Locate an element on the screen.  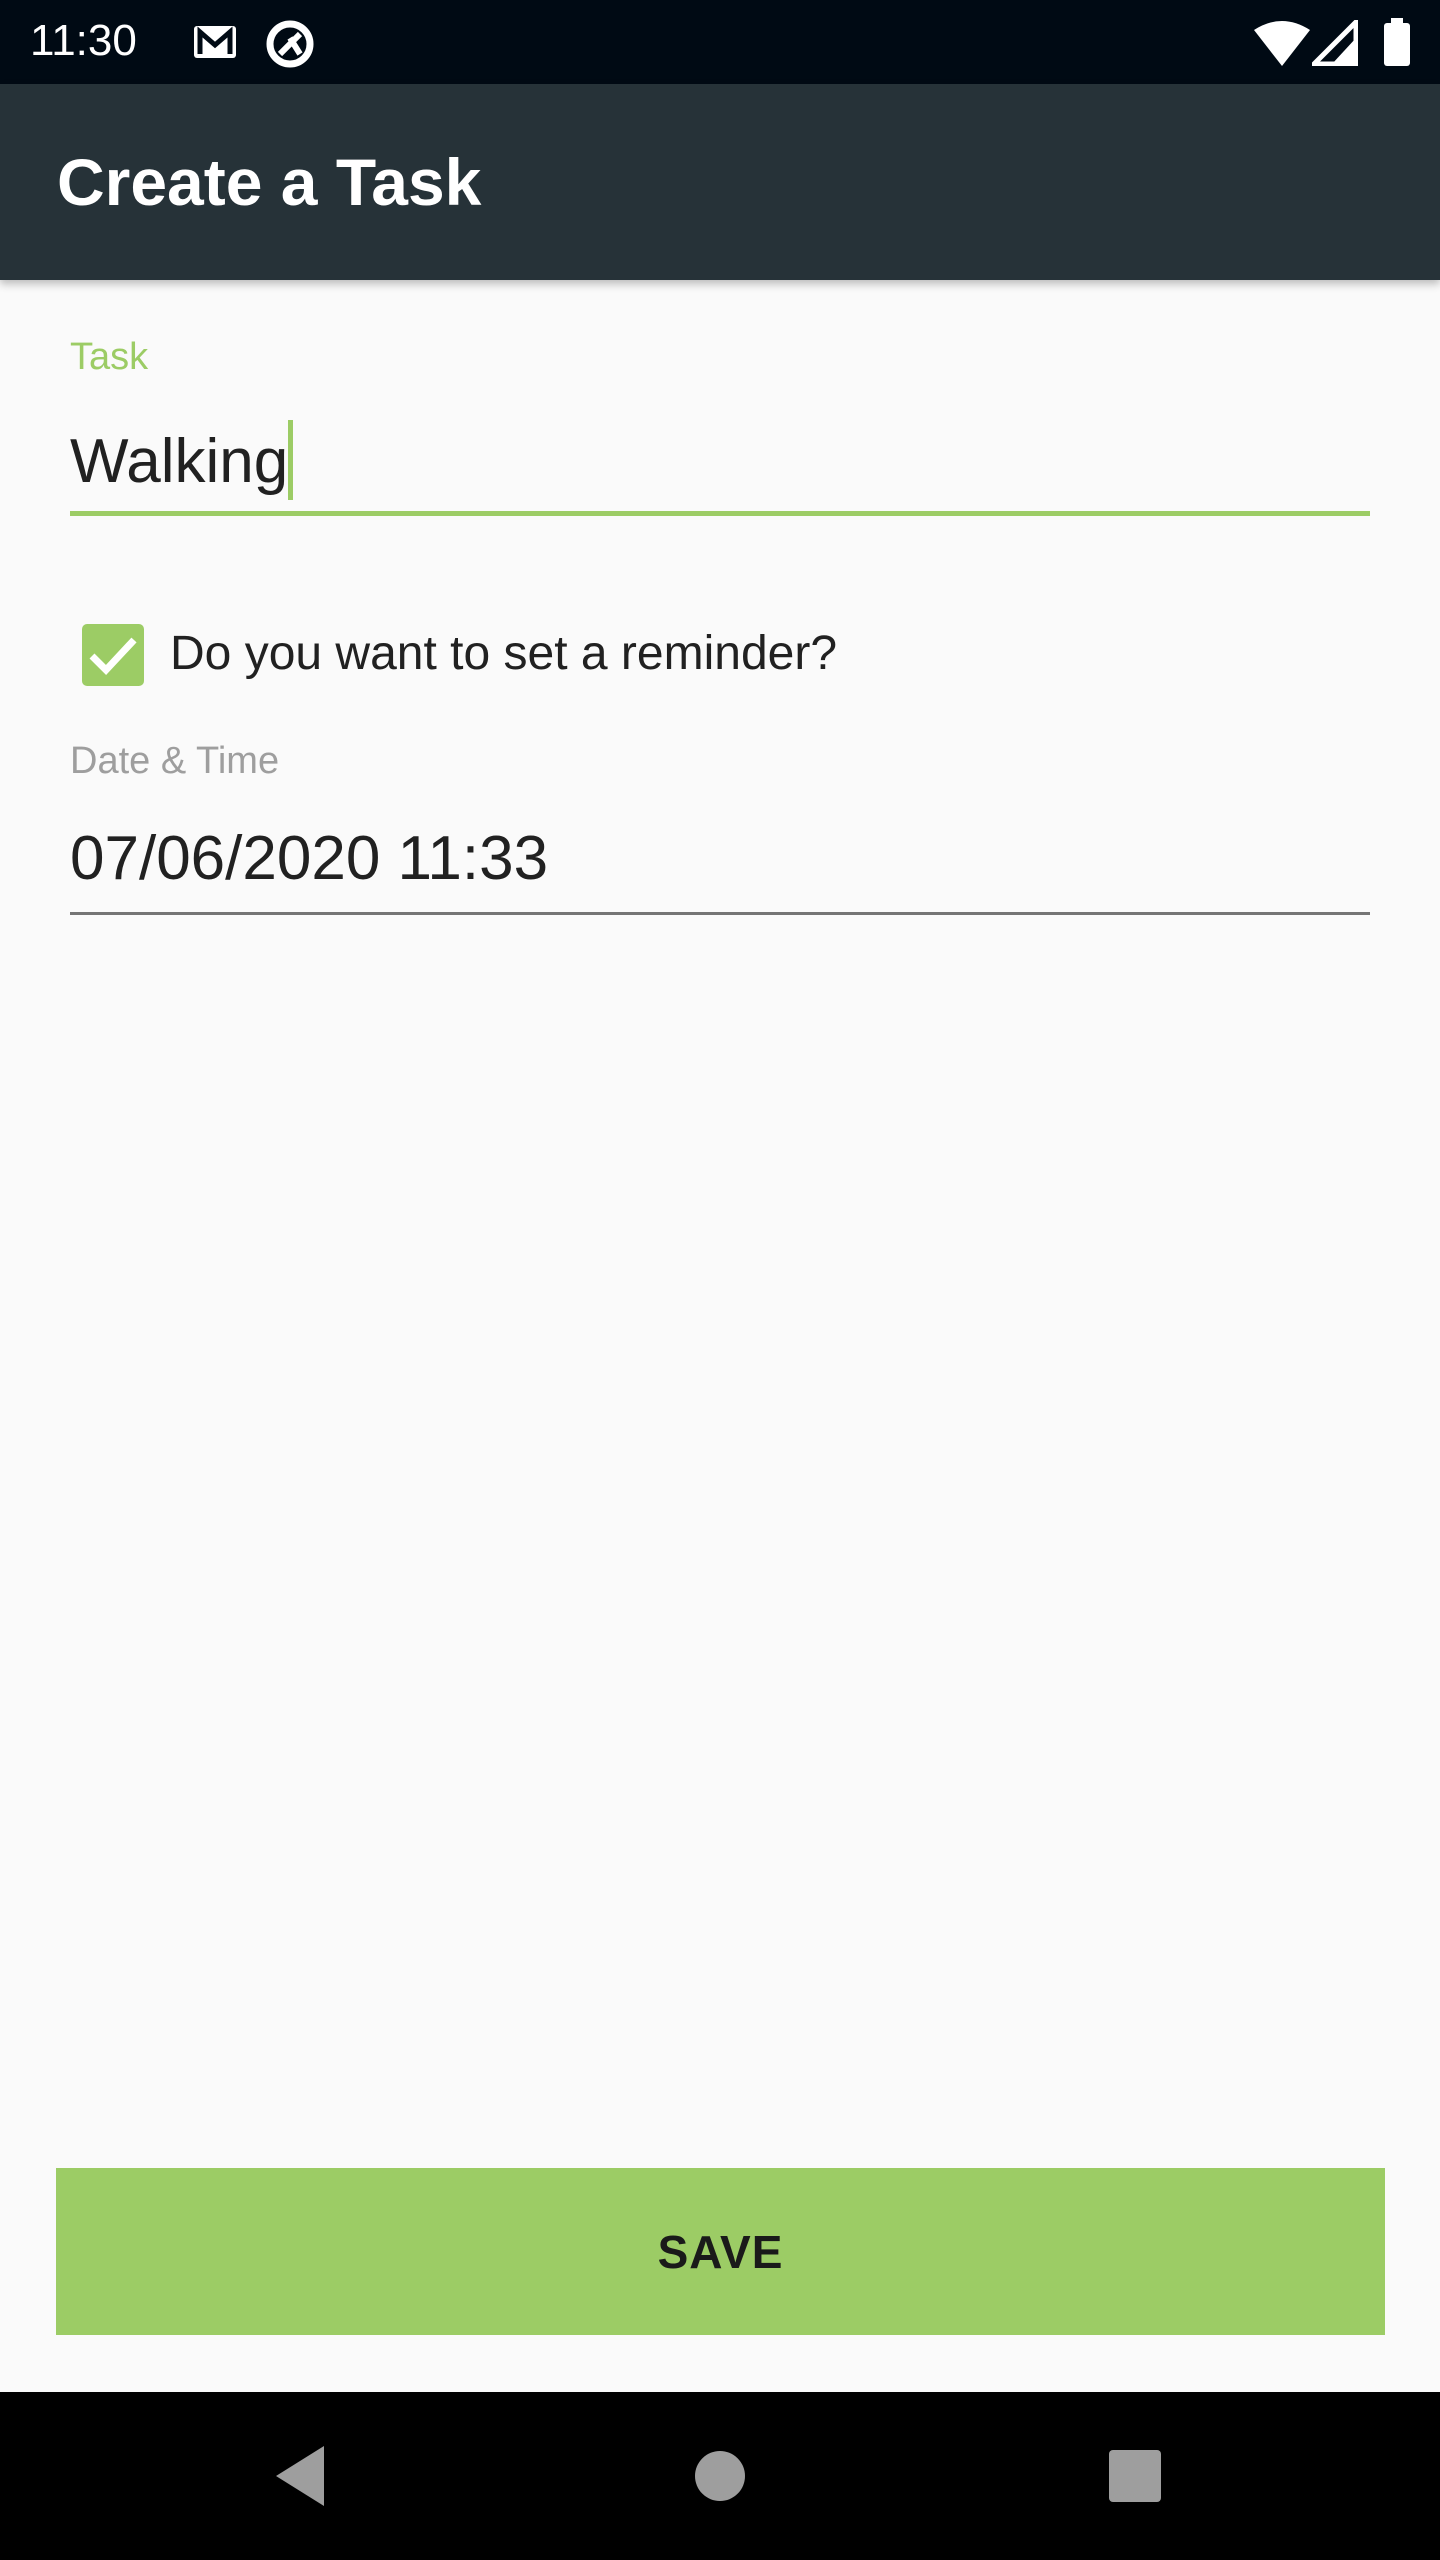
back-icon is located at coordinates (300, 2476).